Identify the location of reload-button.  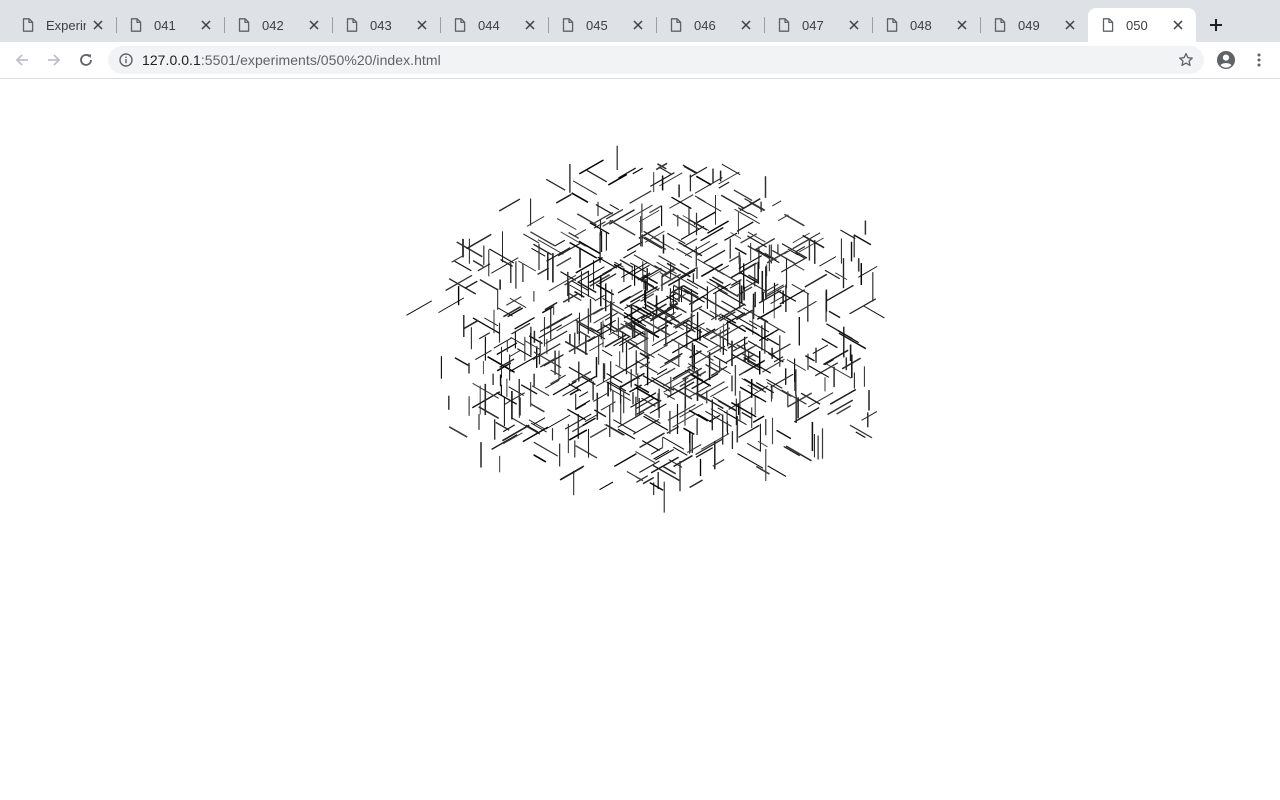
(86, 60).